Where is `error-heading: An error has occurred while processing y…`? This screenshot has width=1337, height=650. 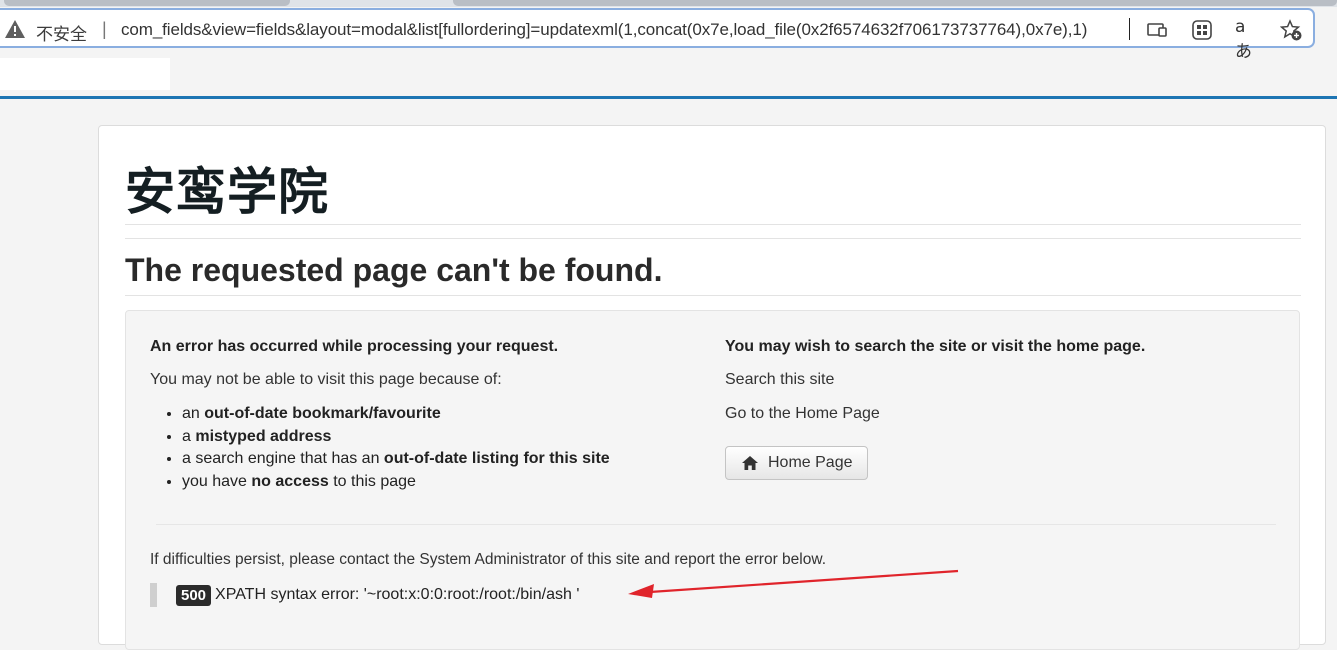 error-heading: An error has occurred while processing y… is located at coordinates (354, 346).